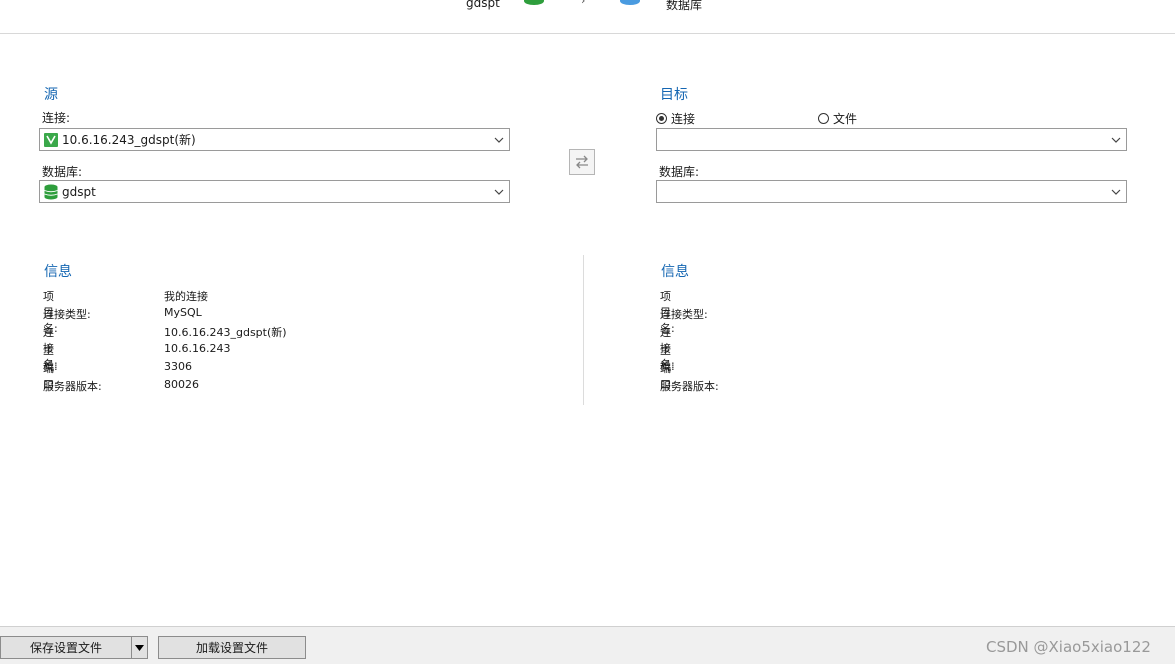 This screenshot has height=664, width=1175. Describe the element at coordinates (58, 272) in the screenshot. I see `source-info-title: 信息` at that location.